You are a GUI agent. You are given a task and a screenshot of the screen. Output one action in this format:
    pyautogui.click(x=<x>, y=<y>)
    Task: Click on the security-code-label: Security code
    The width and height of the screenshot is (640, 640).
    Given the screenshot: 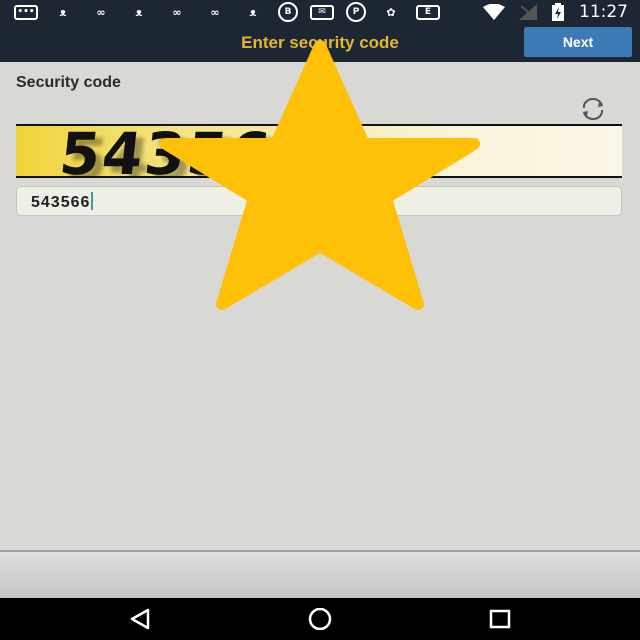 What is the action you would take?
    pyautogui.click(x=68, y=82)
    